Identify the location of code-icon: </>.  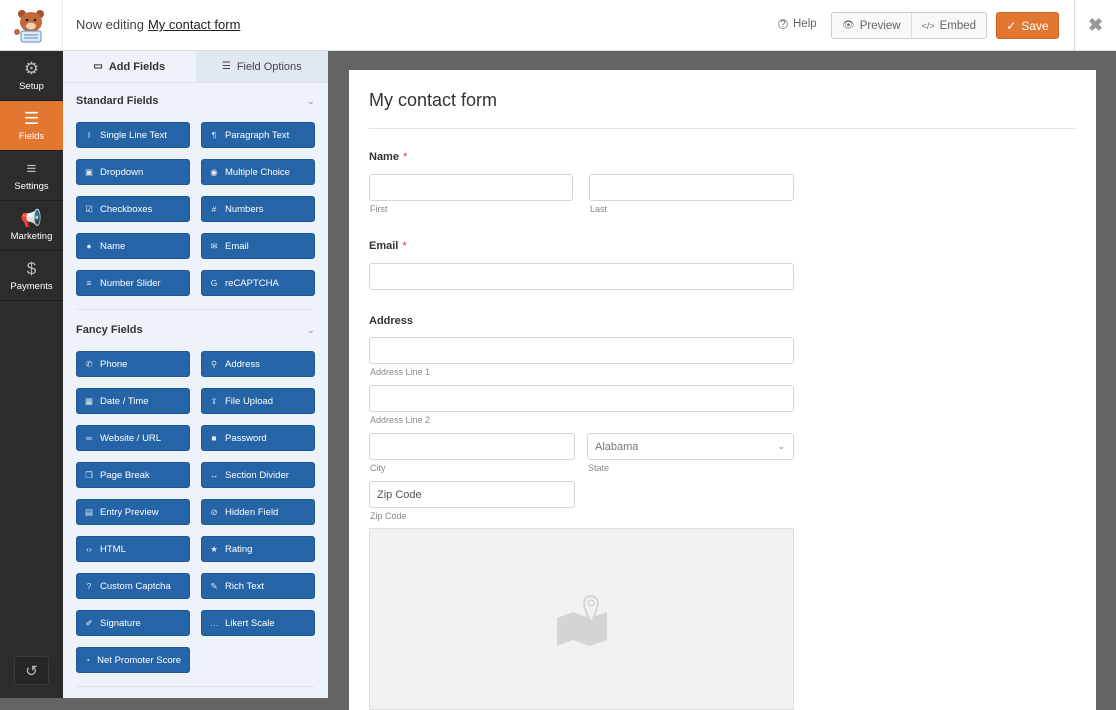
(928, 25).